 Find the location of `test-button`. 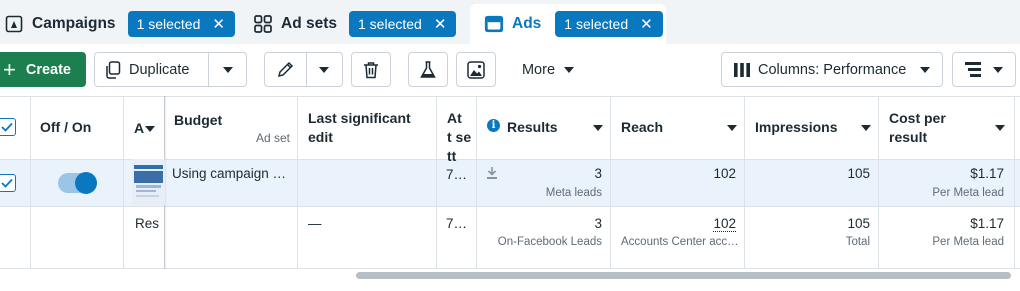

test-button is located at coordinates (428, 69).